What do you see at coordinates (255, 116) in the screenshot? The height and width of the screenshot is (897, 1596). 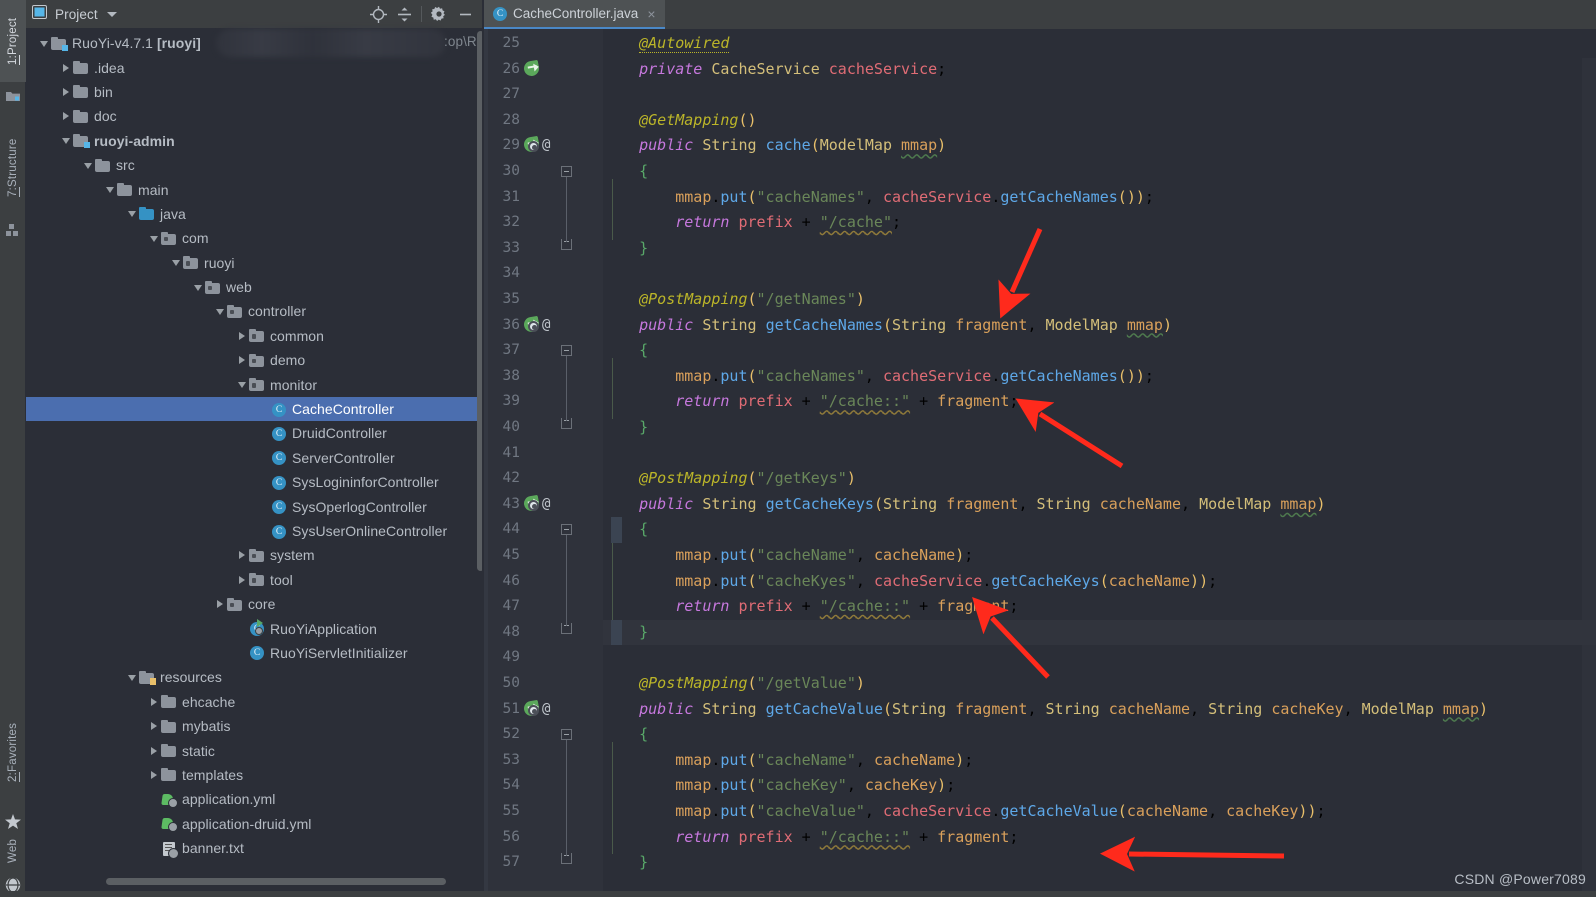 I see `tree-item-doc: doc` at bounding box center [255, 116].